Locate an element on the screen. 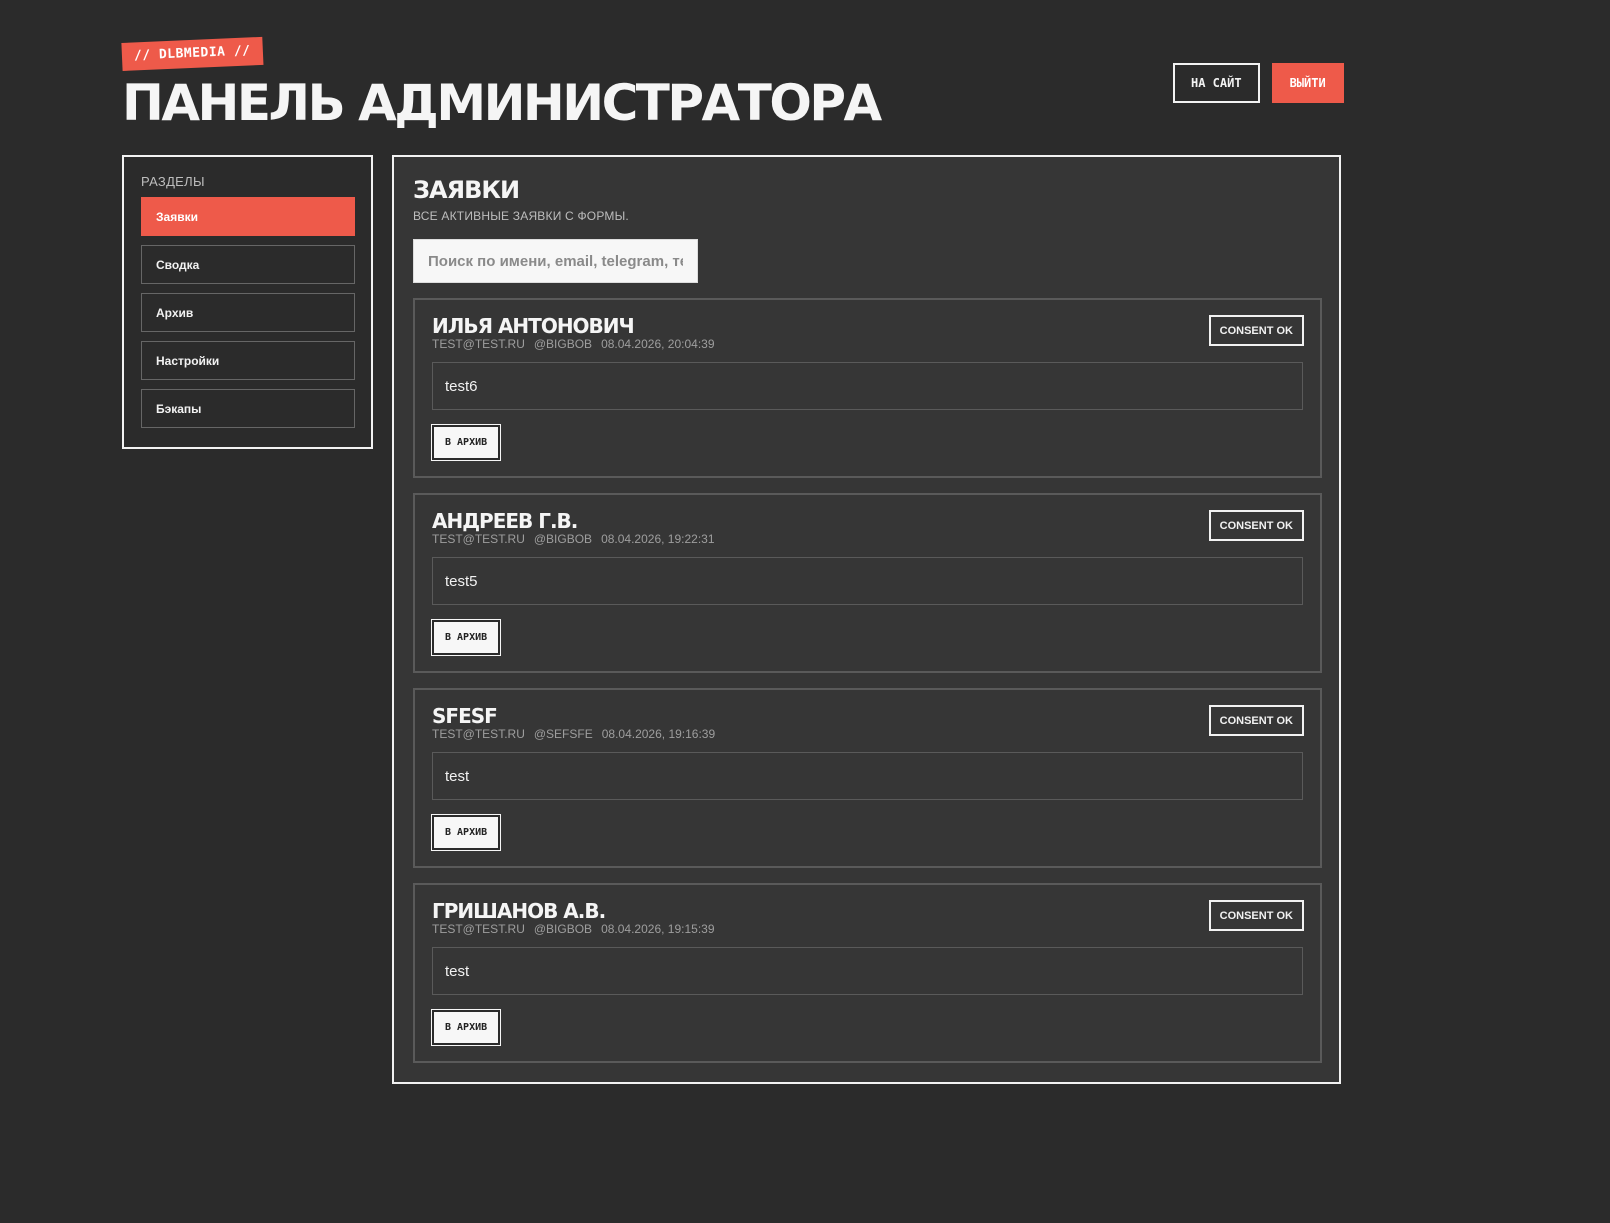 The image size is (1610, 1223). lead-message: test5 is located at coordinates (867, 581).